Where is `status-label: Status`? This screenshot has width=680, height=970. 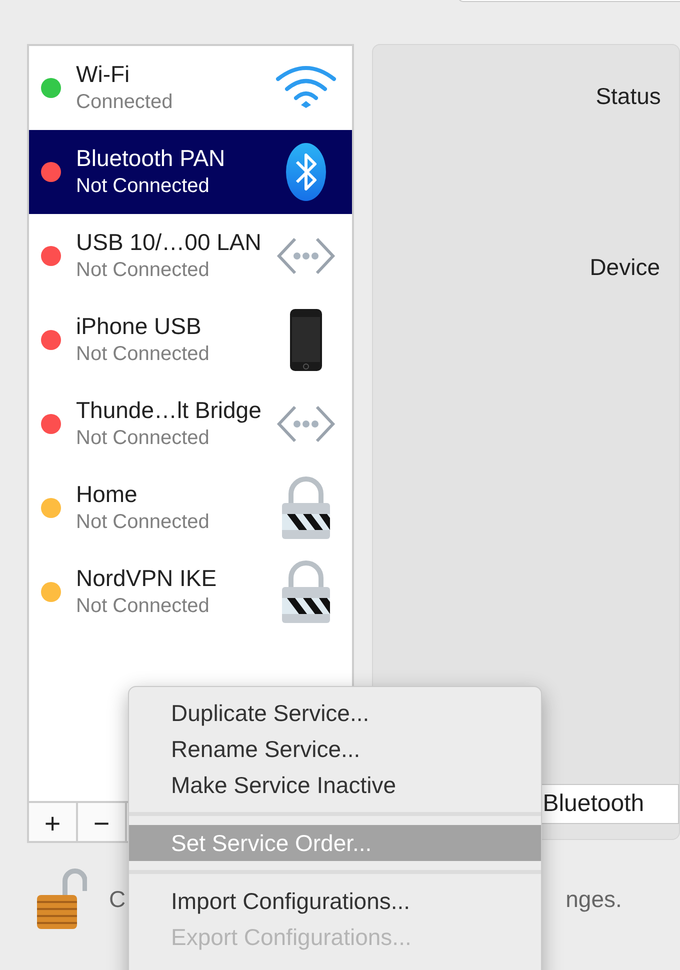 status-label: Status is located at coordinates (629, 96).